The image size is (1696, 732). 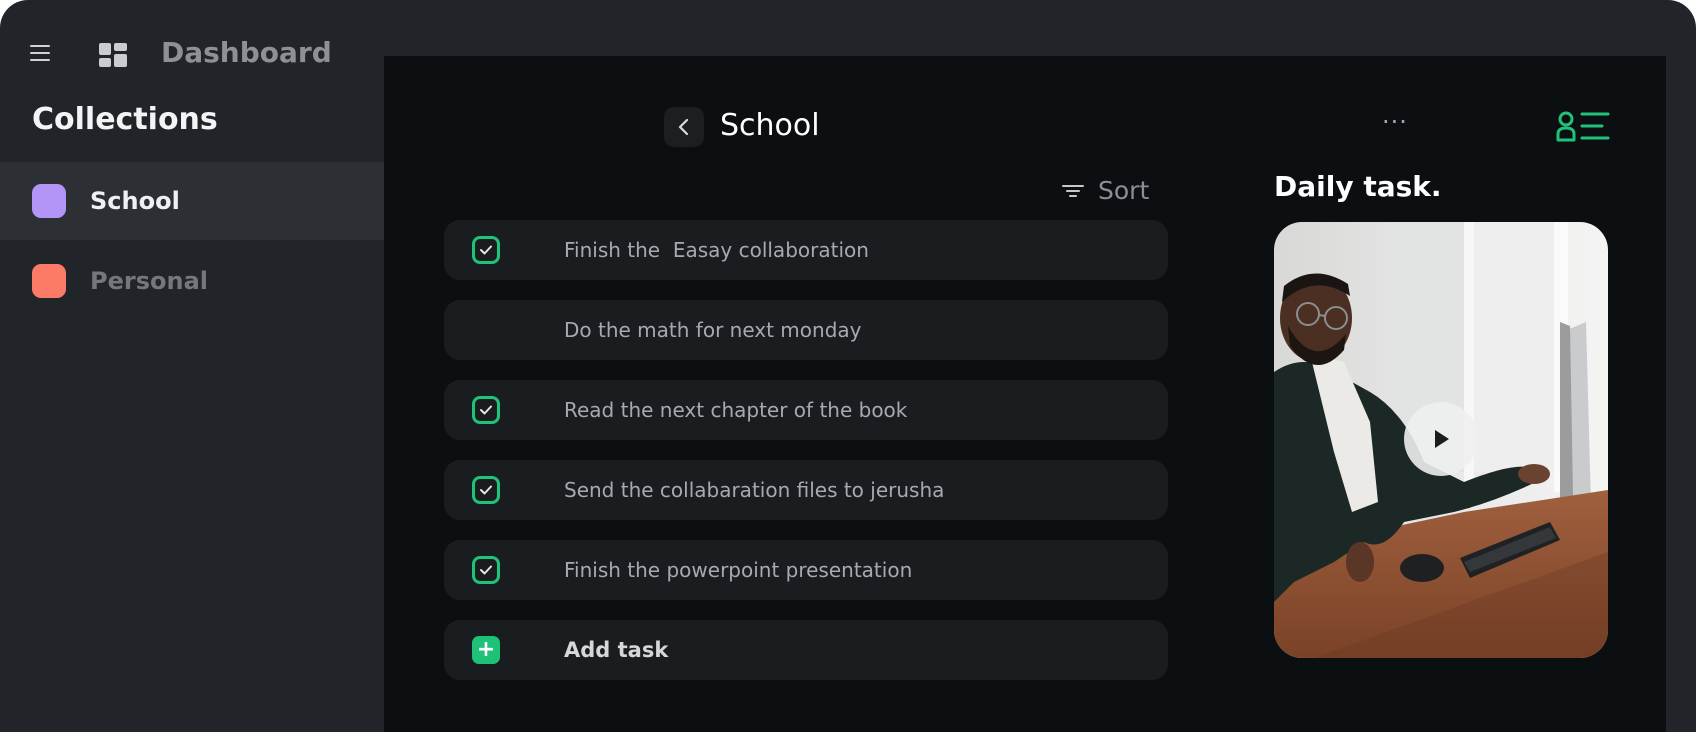 I want to click on sidebar-item-personal: Personal, so click(x=192, y=281).